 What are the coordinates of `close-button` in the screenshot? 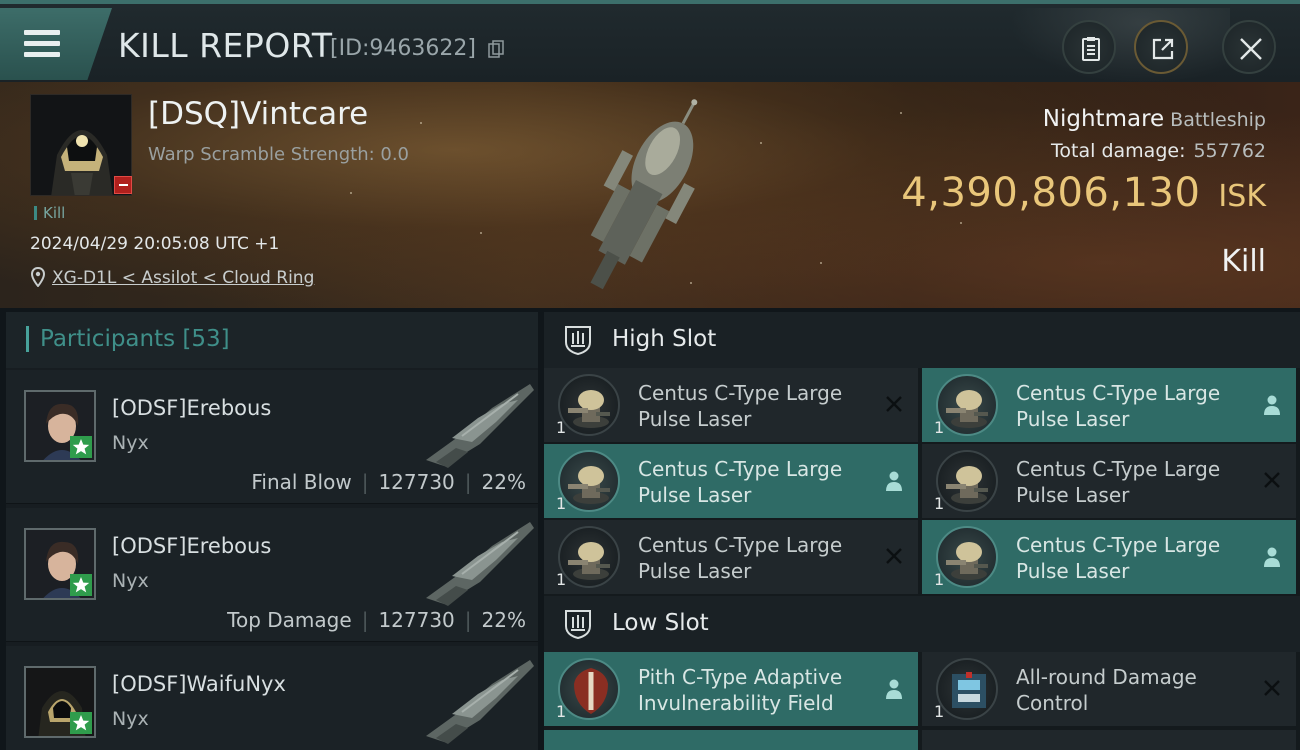 It's located at (1249, 47).